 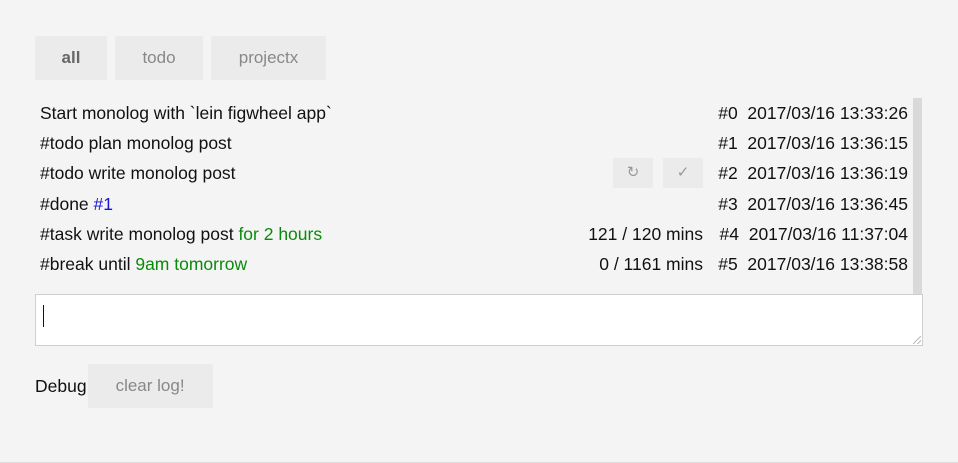 What do you see at coordinates (280, 234) in the screenshot?
I see `duration-annotation: for 2 hours` at bounding box center [280, 234].